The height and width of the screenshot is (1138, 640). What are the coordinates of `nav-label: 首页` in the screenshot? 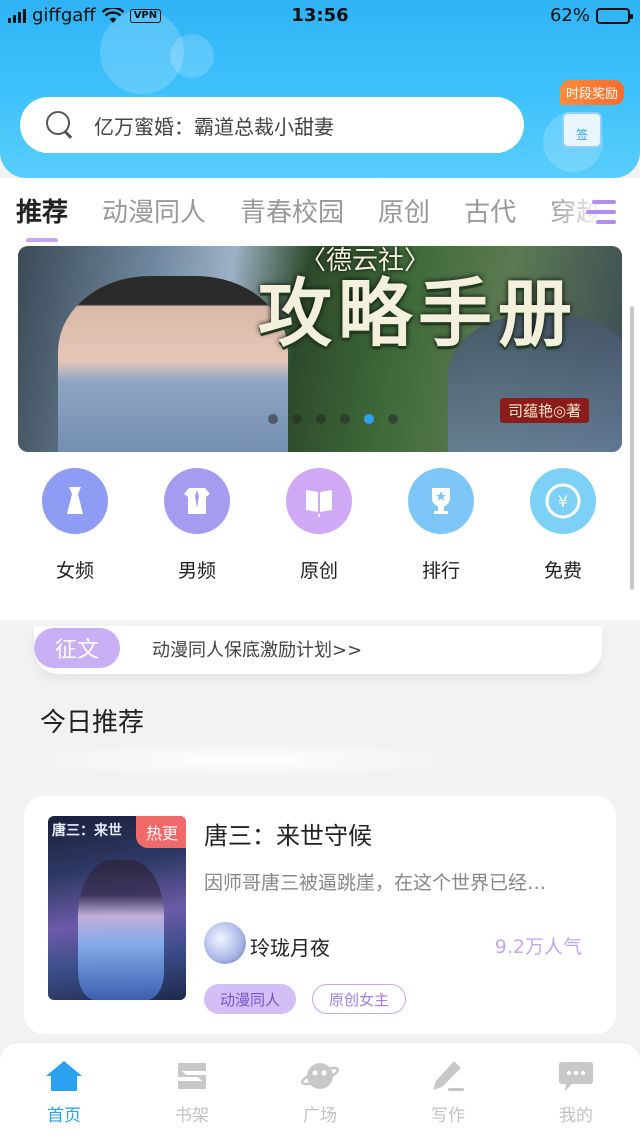 It's located at (64, 1116).